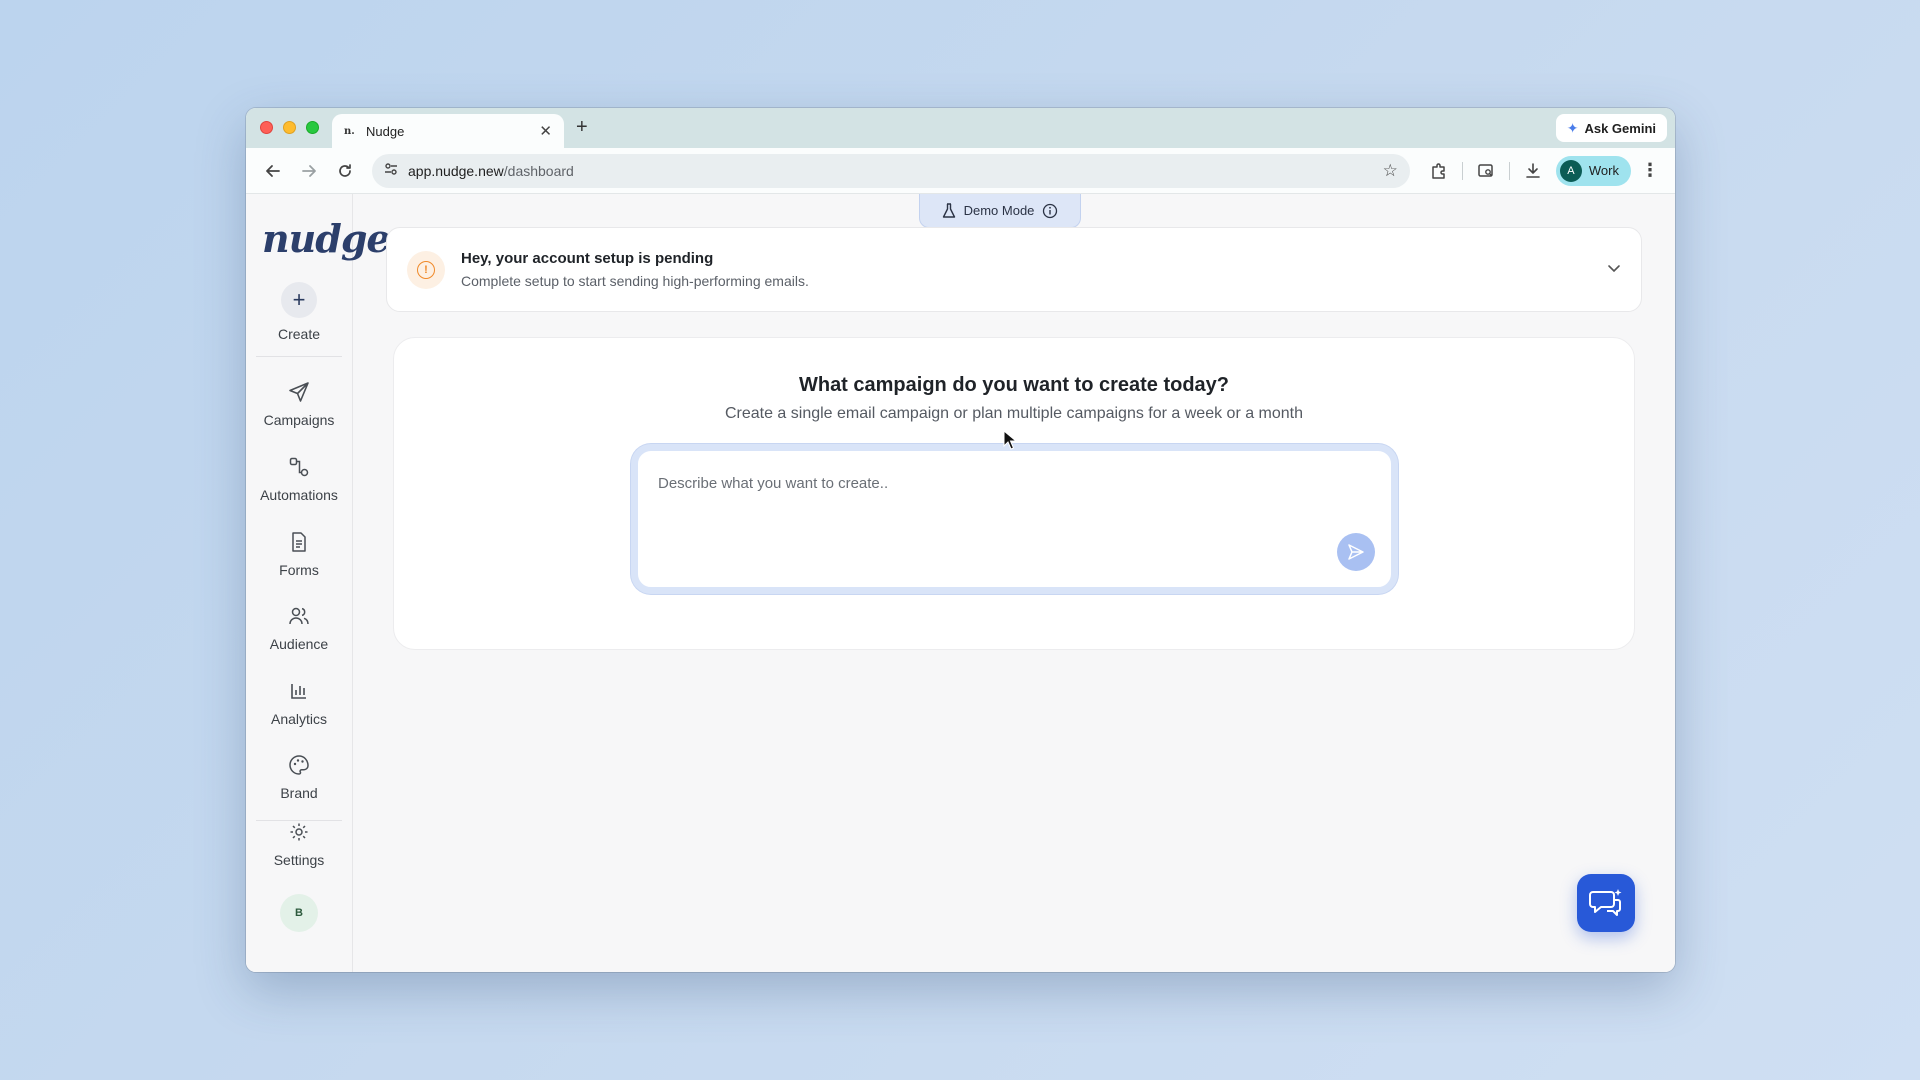 The height and width of the screenshot is (1080, 1920). What do you see at coordinates (299, 860) in the screenshot?
I see `sidebar-item-label: Settings` at bounding box center [299, 860].